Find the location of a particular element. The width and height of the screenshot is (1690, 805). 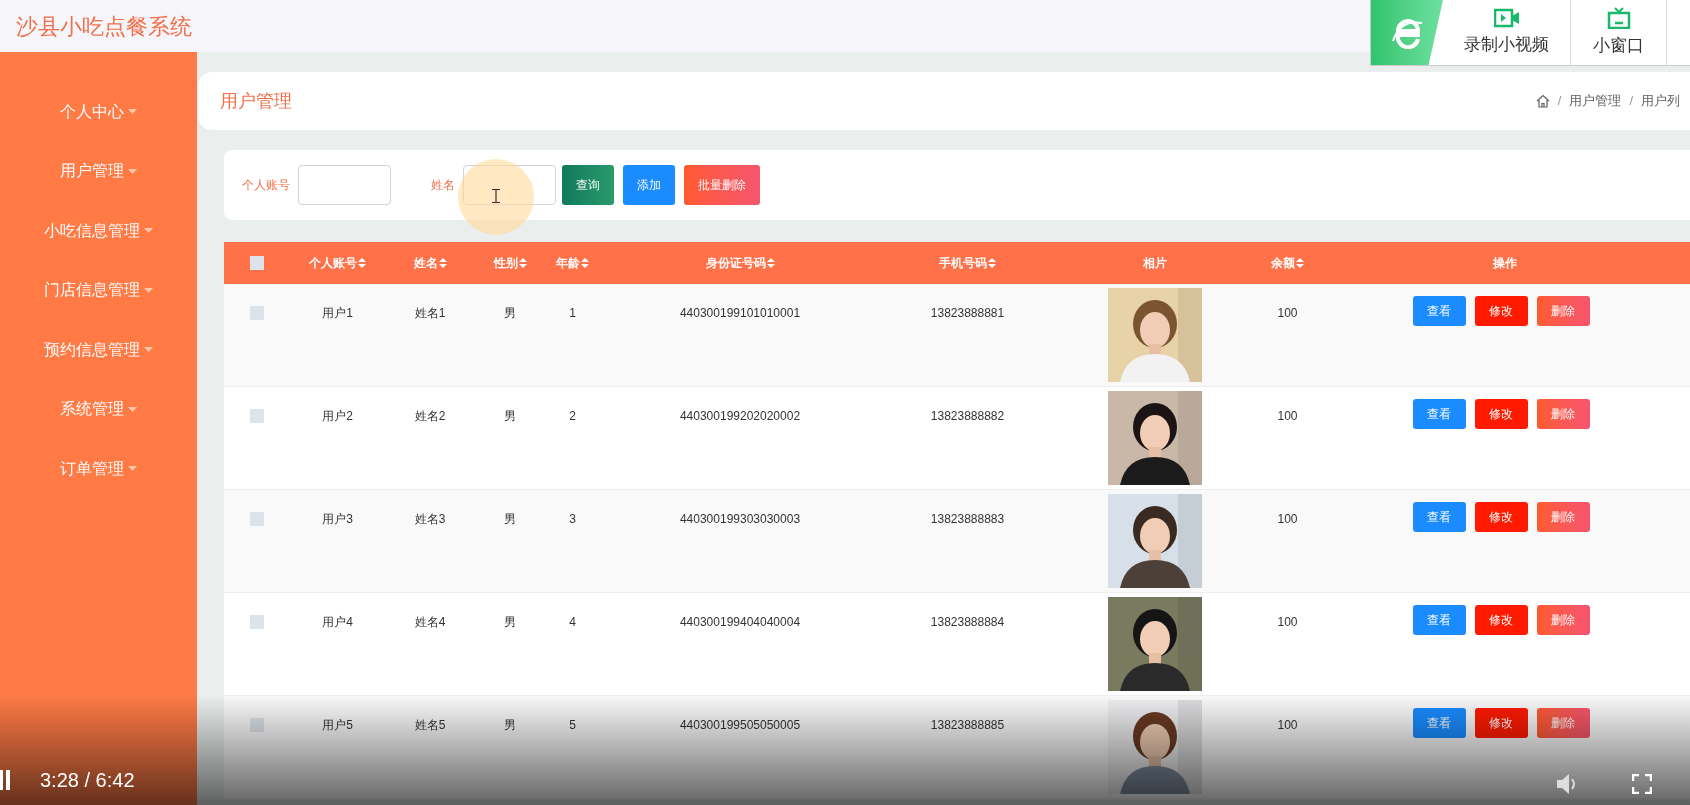

table-cell-text: 姓名2 is located at coordinates (430, 416).